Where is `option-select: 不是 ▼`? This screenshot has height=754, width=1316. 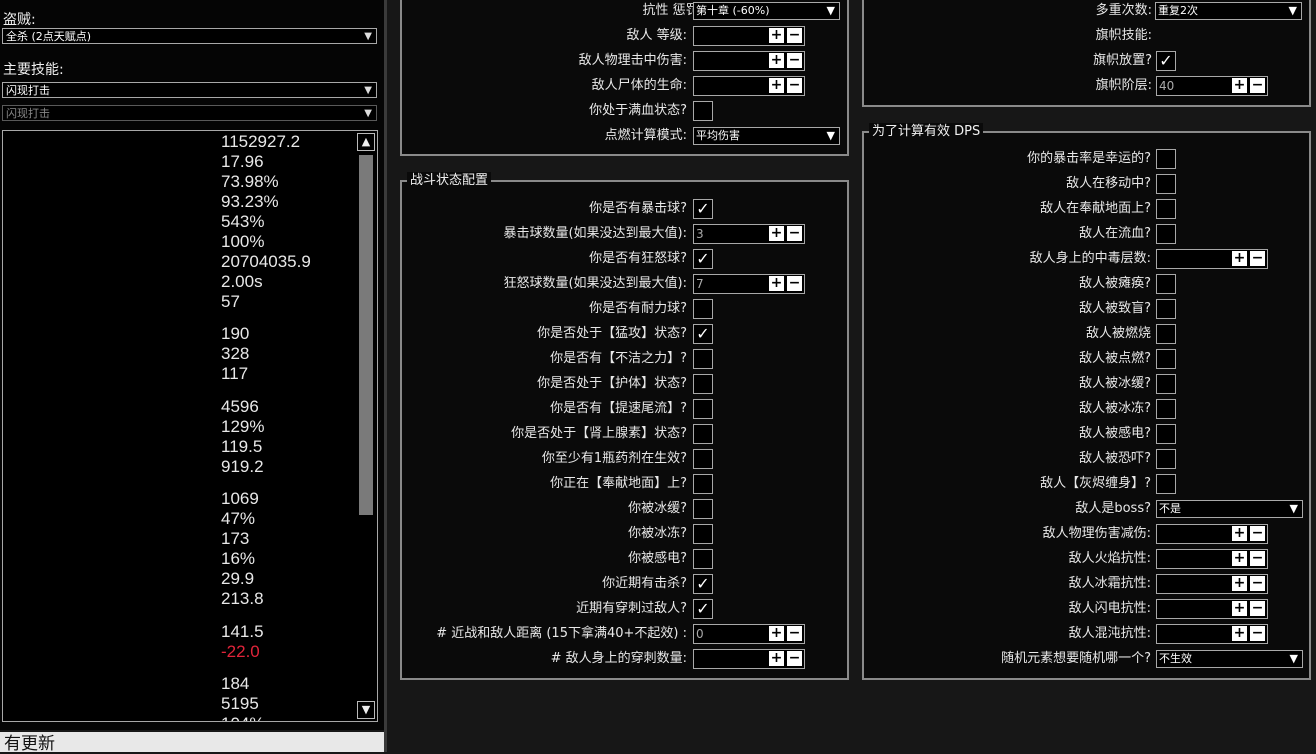
option-select: 不是 ▼ is located at coordinates (1229, 509).